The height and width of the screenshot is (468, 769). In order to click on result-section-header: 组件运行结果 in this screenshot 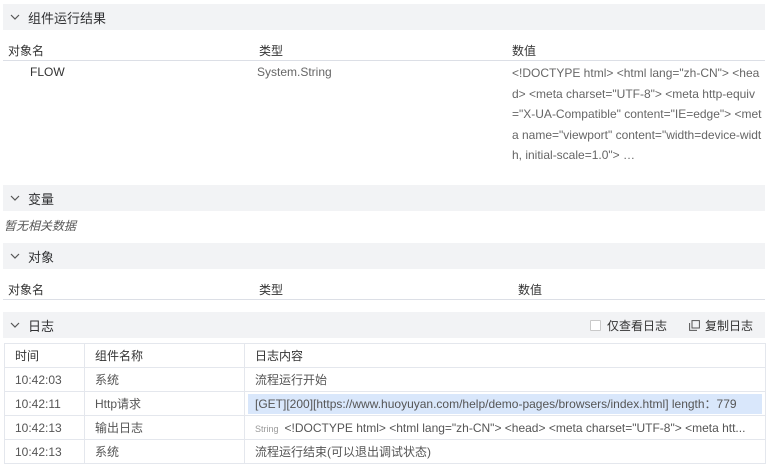, I will do `click(384, 17)`.